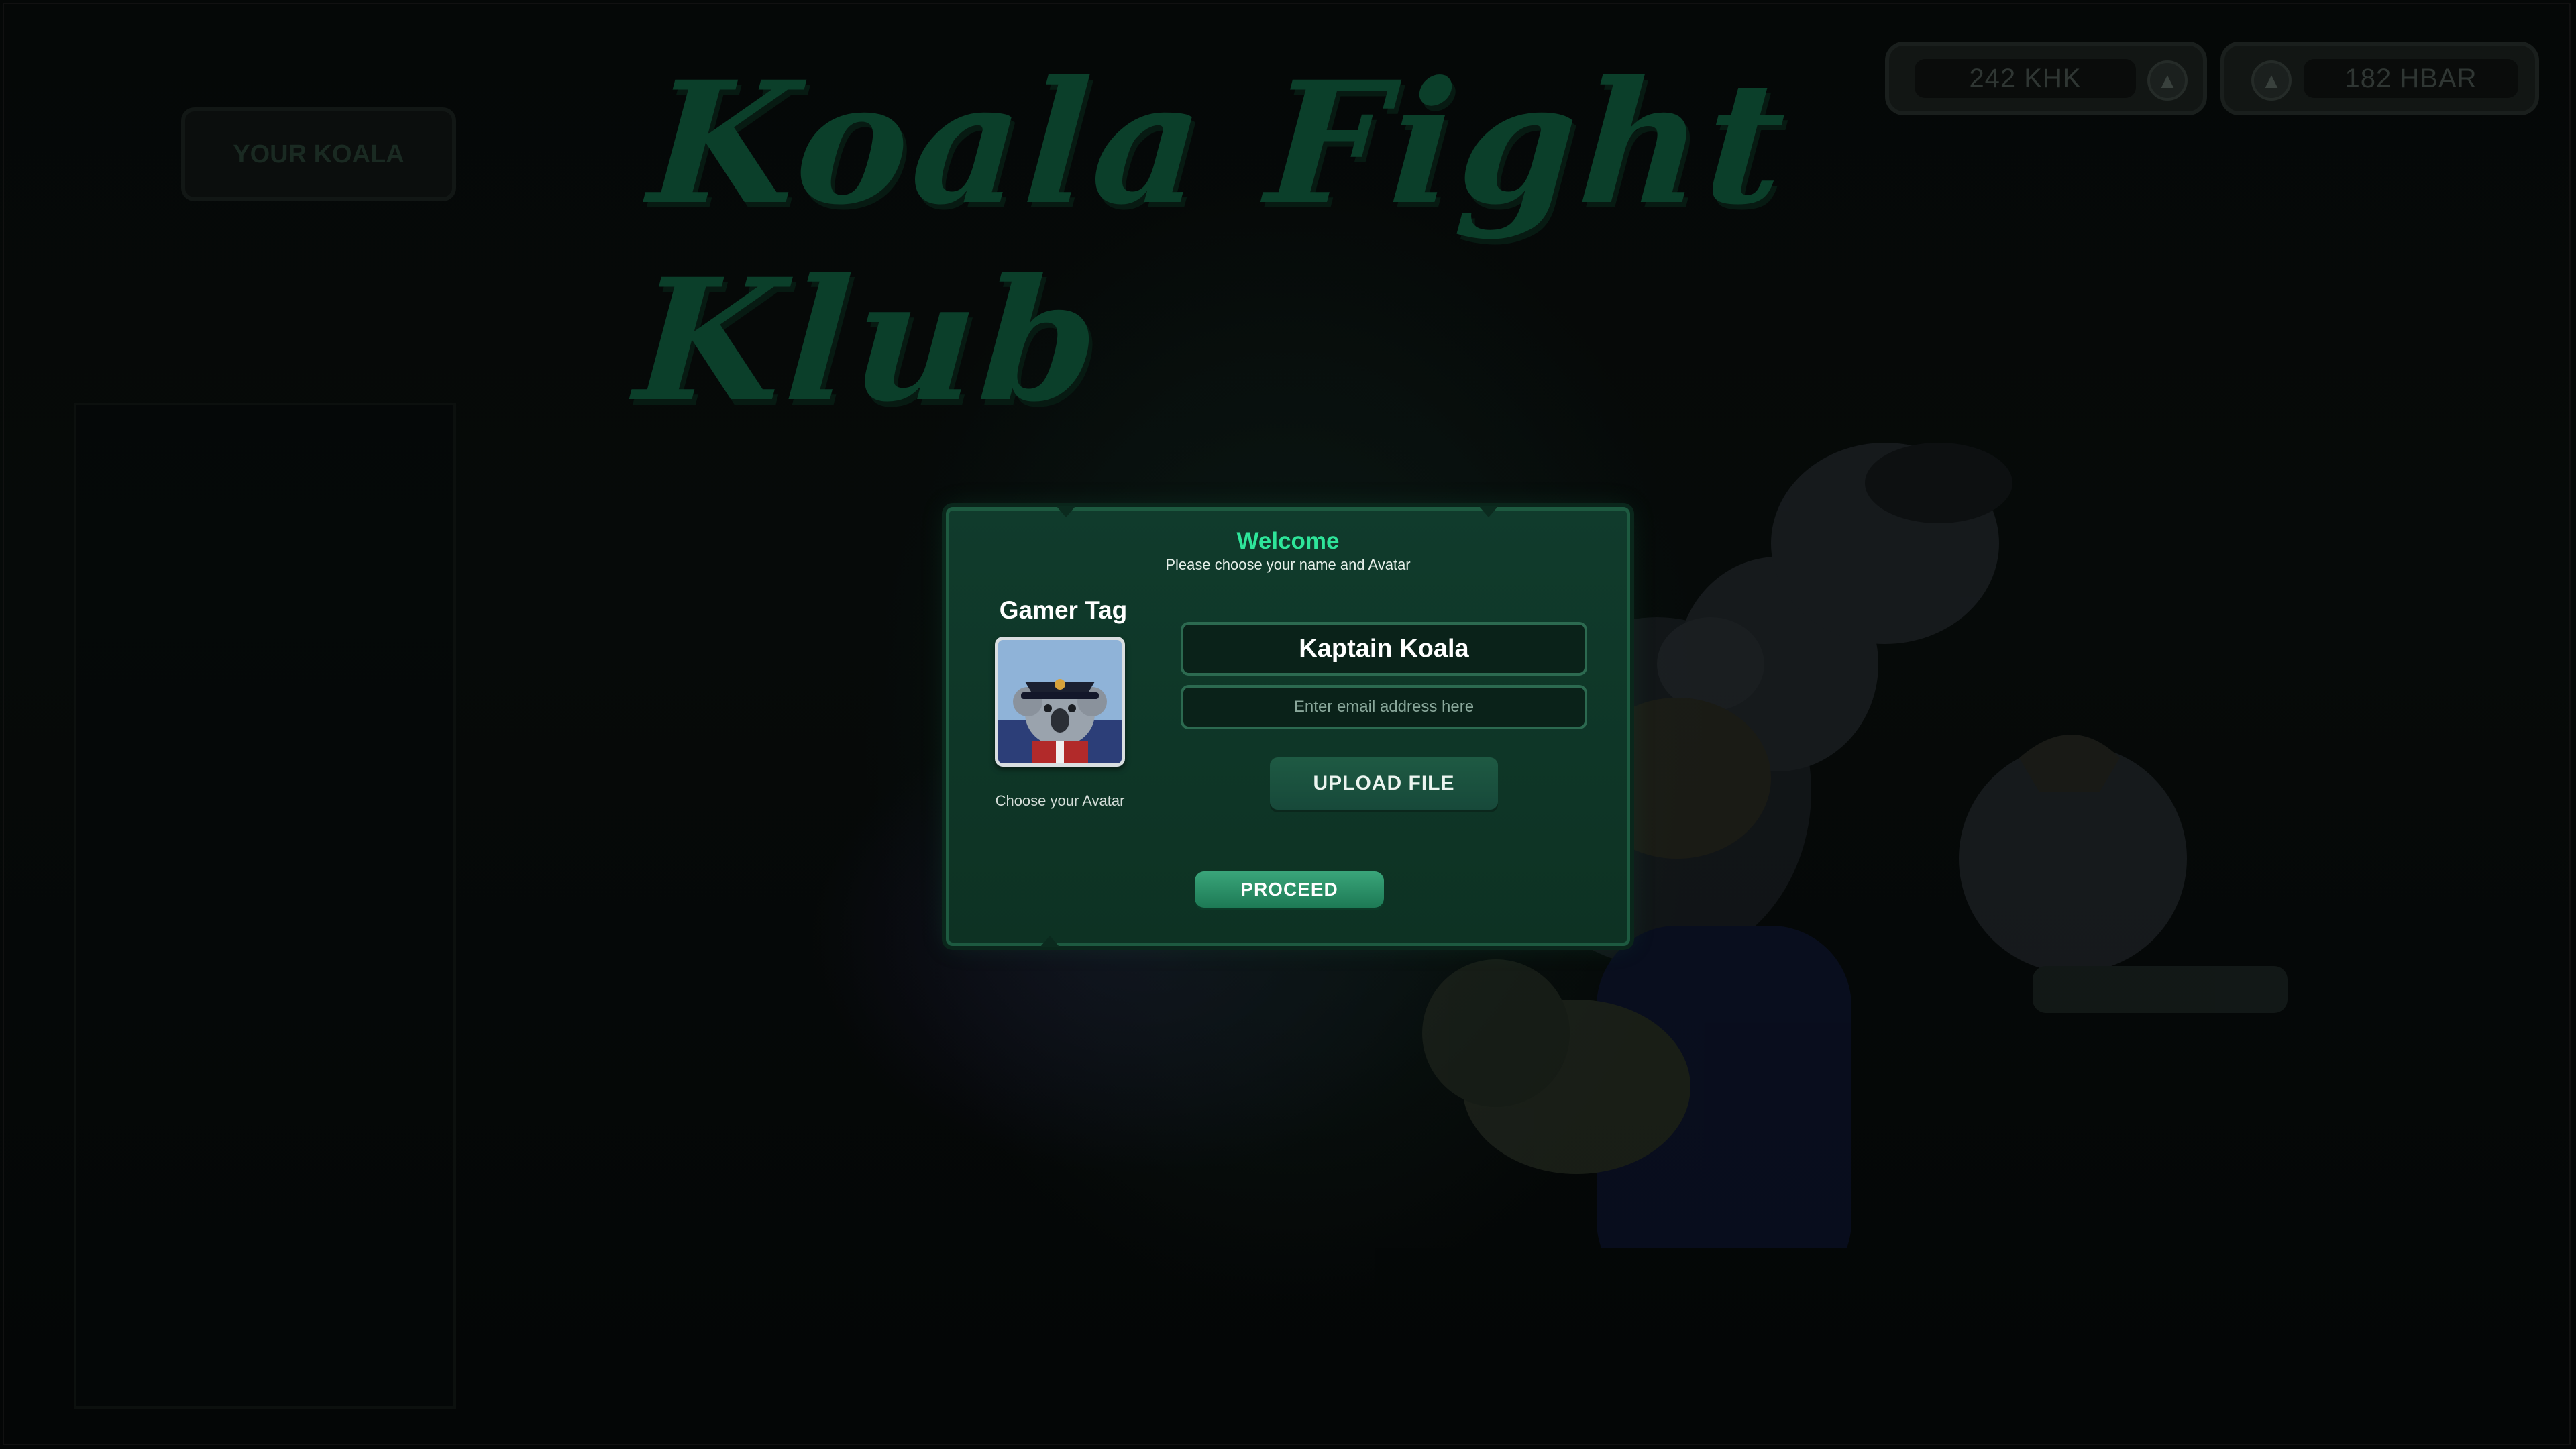 Image resolution: width=2576 pixels, height=1449 pixels. Describe the element at coordinates (1063, 610) in the screenshot. I see `gamer-tag-label: Gamer Tag` at that location.